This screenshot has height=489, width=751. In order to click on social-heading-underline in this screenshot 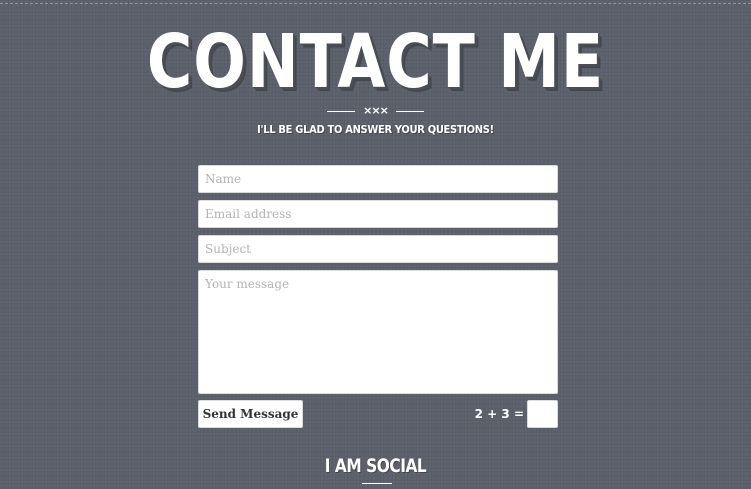, I will do `click(377, 483)`.